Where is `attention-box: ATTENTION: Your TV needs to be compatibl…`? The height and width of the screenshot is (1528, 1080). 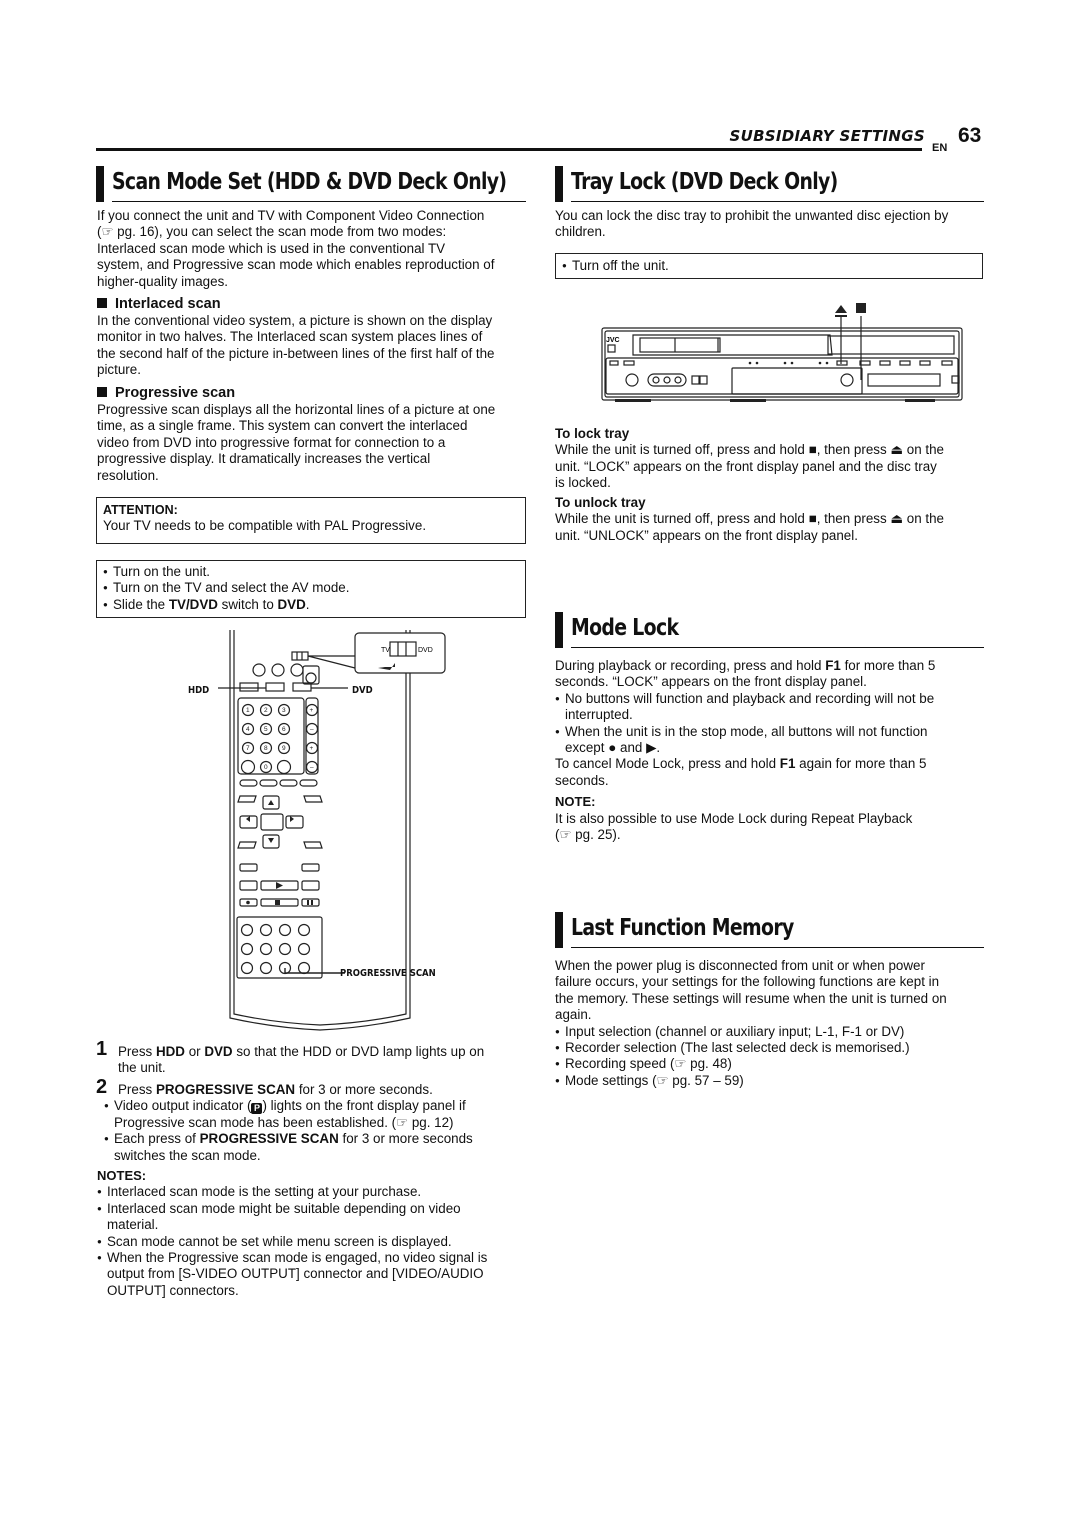
attention-box: ATTENTION: Your TV needs to be compatibl… is located at coordinates (311, 520).